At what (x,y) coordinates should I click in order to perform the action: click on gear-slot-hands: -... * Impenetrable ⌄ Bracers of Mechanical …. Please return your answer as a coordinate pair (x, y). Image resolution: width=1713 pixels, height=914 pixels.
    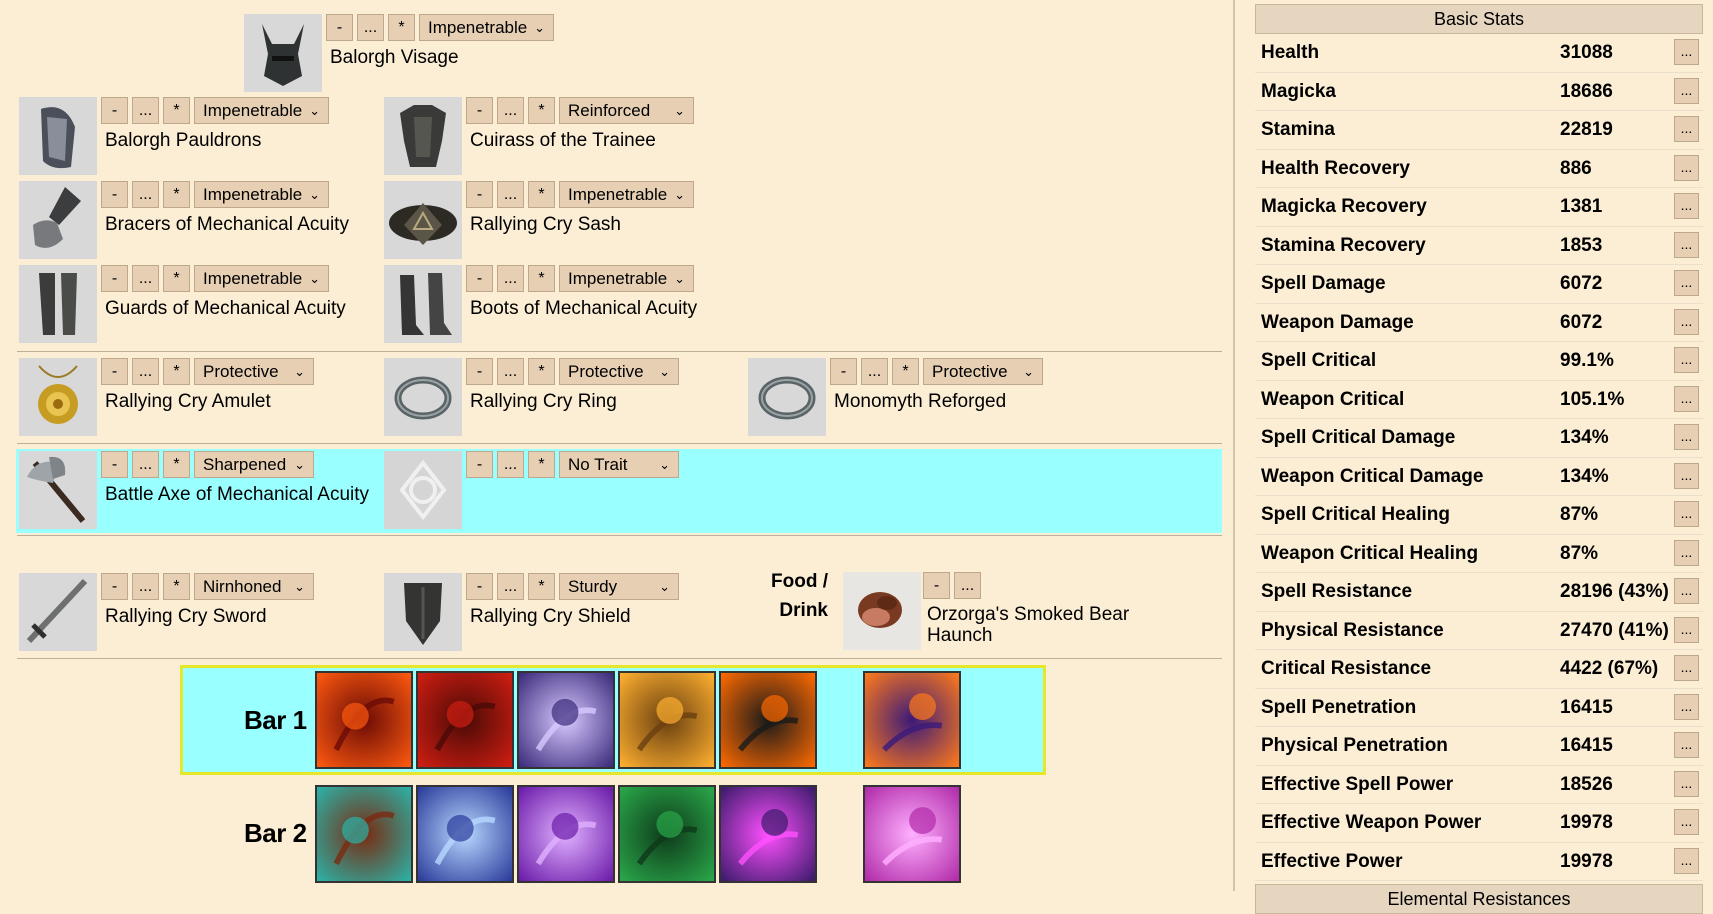
    Looking at the image, I should click on (194, 221).